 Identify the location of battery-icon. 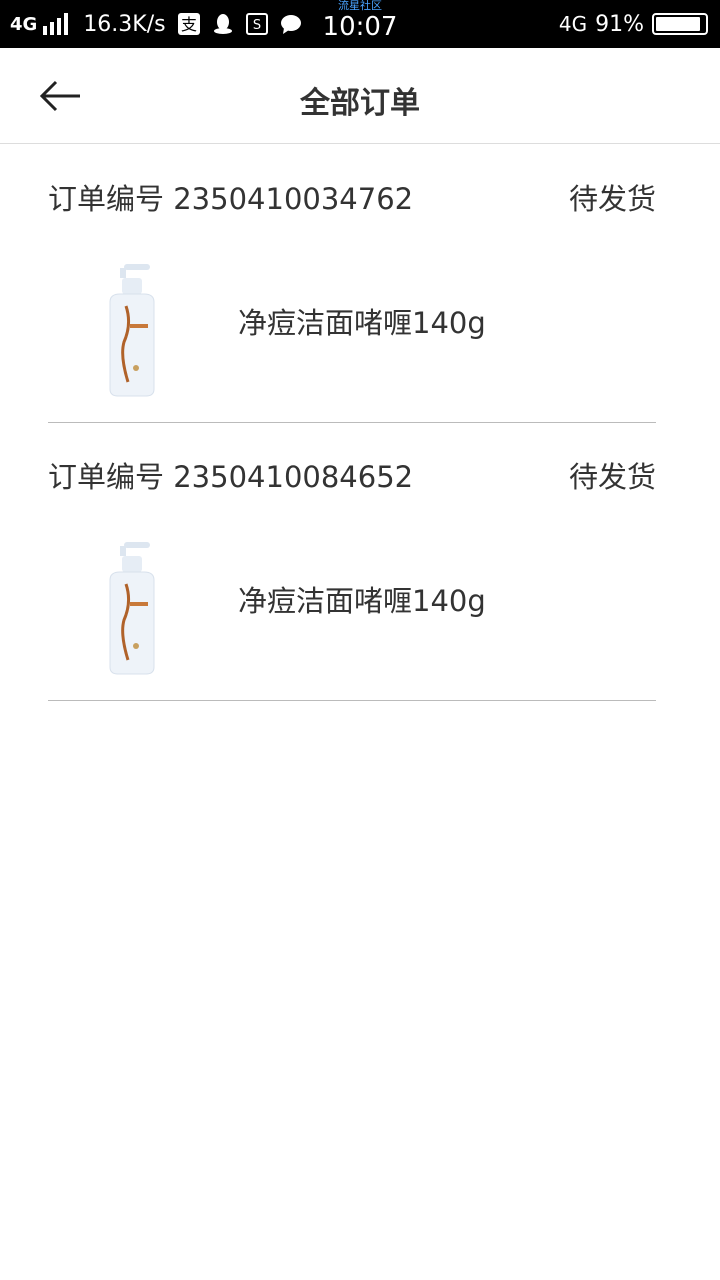
(680, 24).